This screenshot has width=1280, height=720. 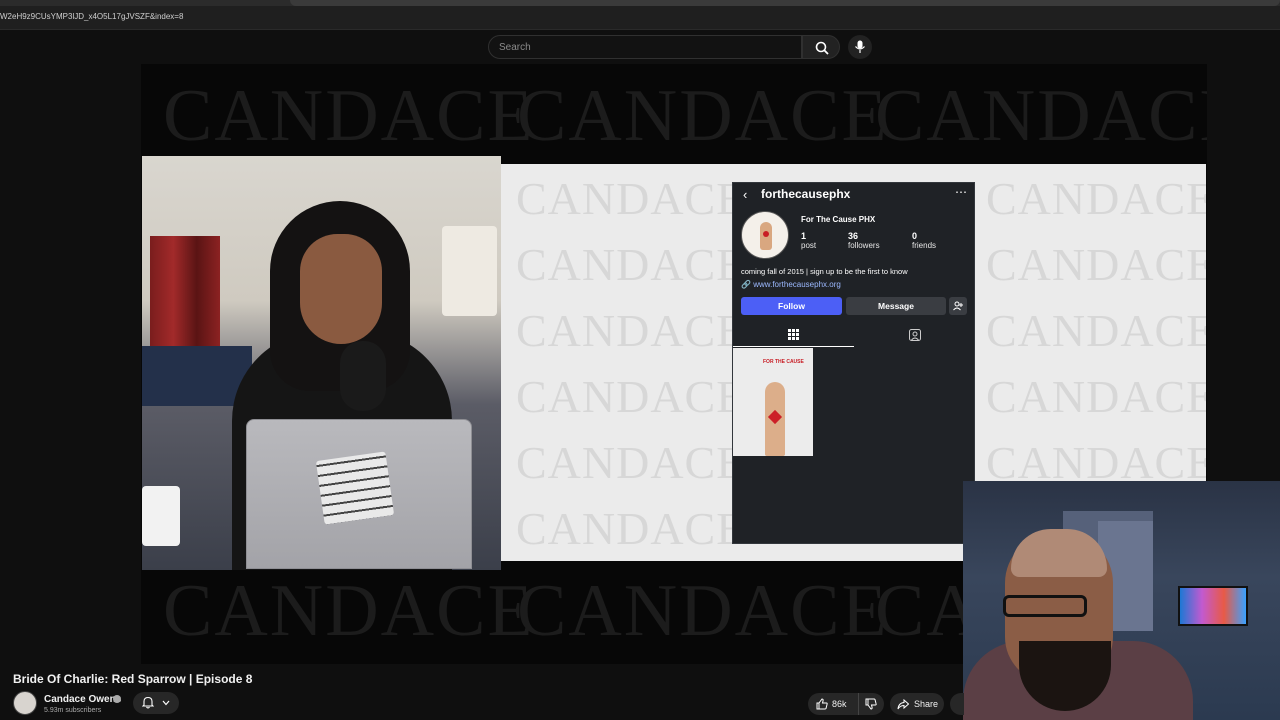 What do you see at coordinates (864, 245) in the screenshot?
I see `stat-label: followers` at bounding box center [864, 245].